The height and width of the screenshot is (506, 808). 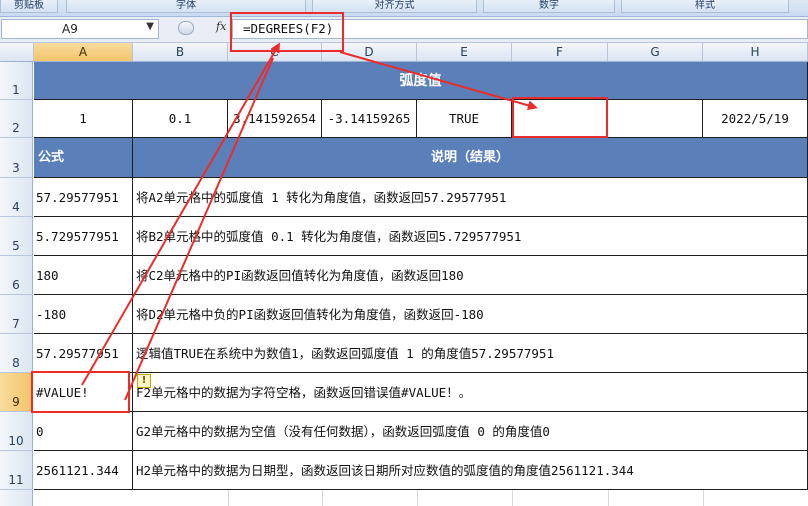 I want to click on column-header-b: B, so click(x=180, y=52).